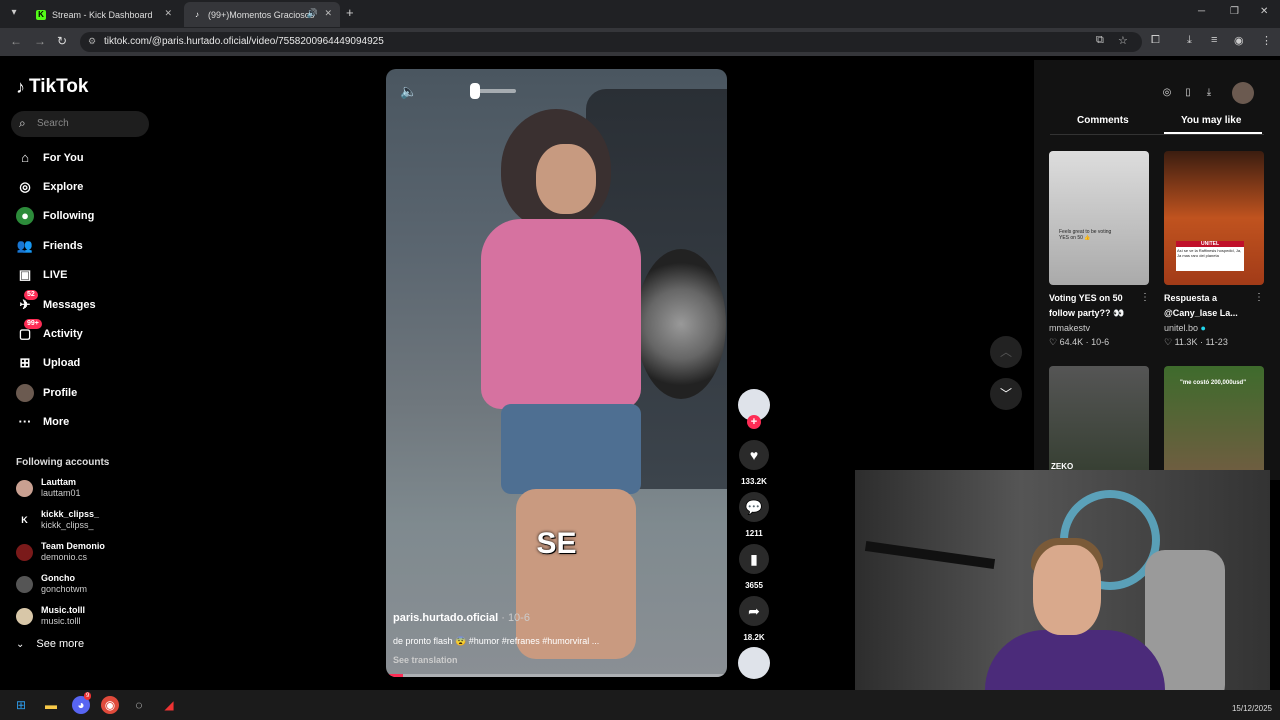  What do you see at coordinates (754, 637) in the screenshot?
I see `share-count: 18.2K` at bounding box center [754, 637].